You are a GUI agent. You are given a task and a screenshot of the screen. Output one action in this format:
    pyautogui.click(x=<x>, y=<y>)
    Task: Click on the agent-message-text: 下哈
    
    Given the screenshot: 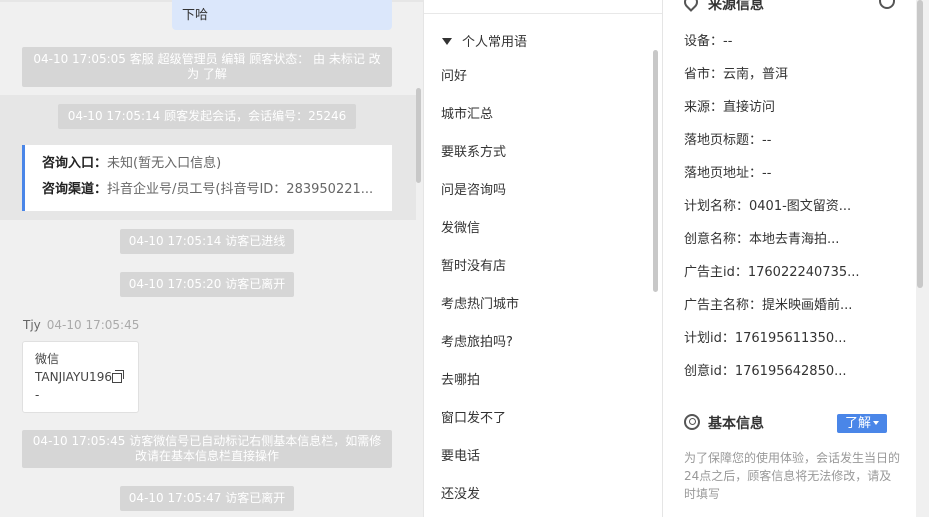 What is the action you would take?
    pyautogui.click(x=195, y=15)
    